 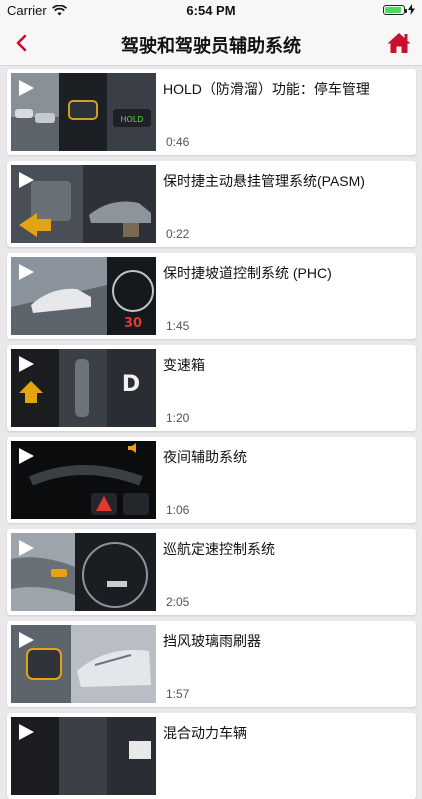 What do you see at coordinates (211, 204) in the screenshot?
I see `video-list-item: 保时捷主动悬挂管理系统(PASM) 0:22` at bounding box center [211, 204].